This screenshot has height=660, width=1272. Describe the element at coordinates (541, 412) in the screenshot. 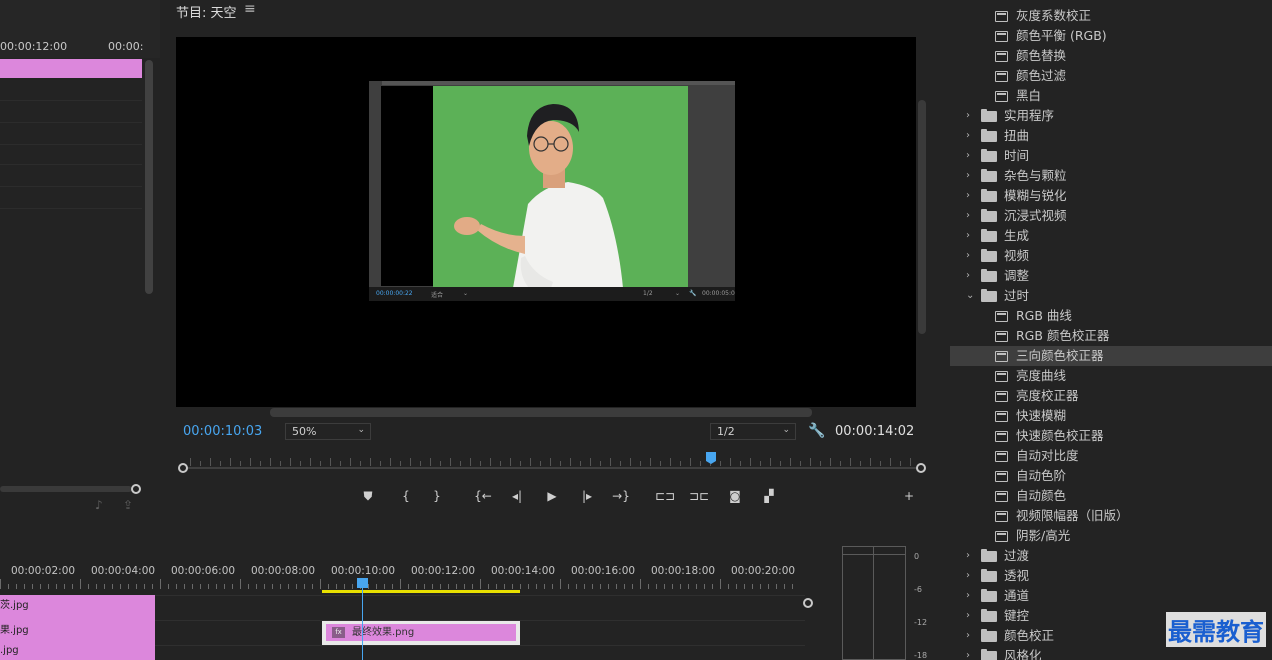

I see `program-horizontal-scrollbar` at that location.